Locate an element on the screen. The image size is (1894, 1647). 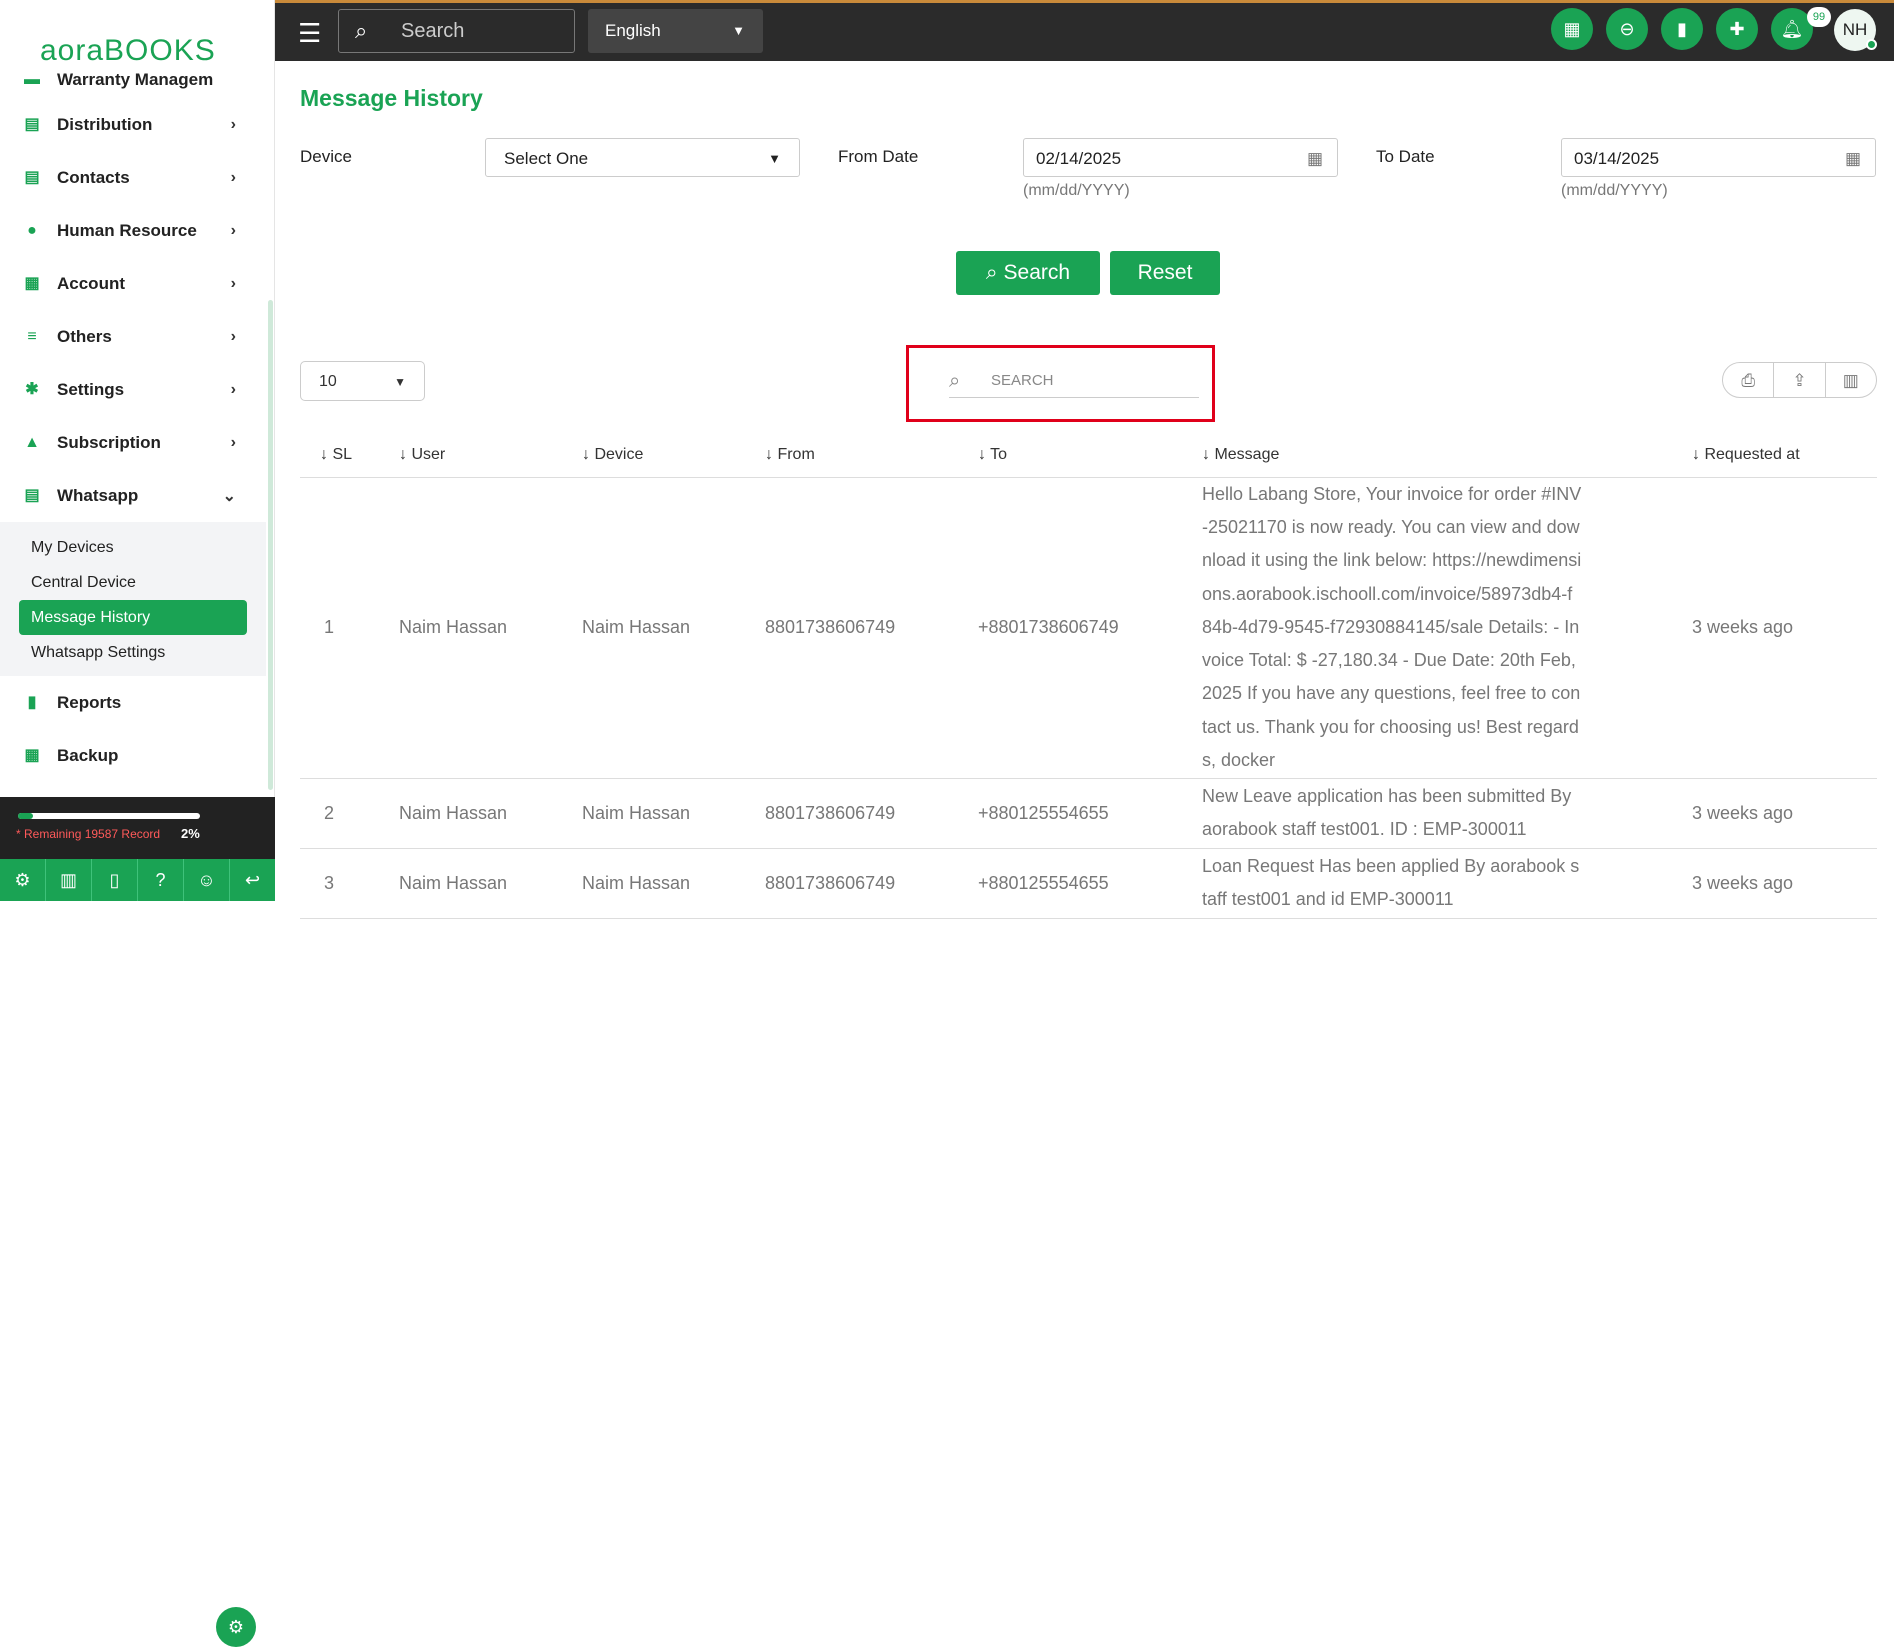
signal-icon: ▮ is located at coordinates (32, 702).